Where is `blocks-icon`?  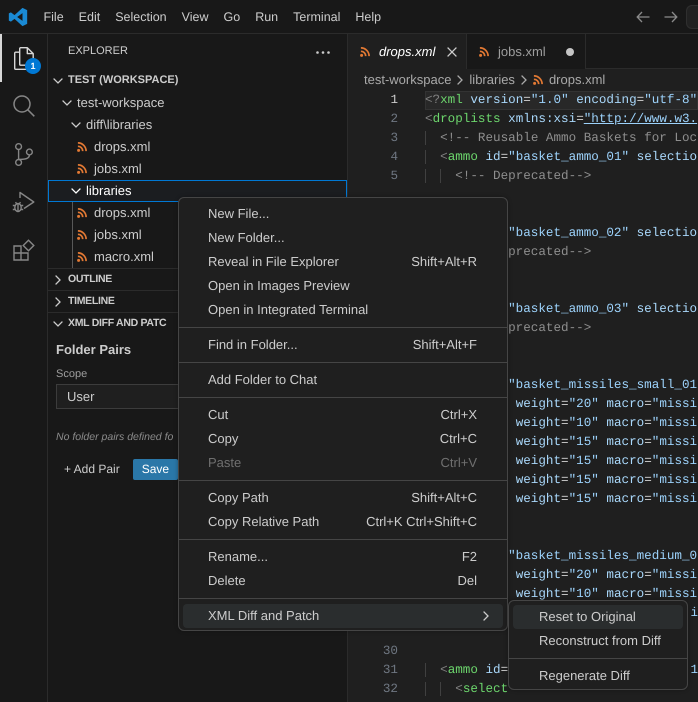 blocks-icon is located at coordinates (23, 250).